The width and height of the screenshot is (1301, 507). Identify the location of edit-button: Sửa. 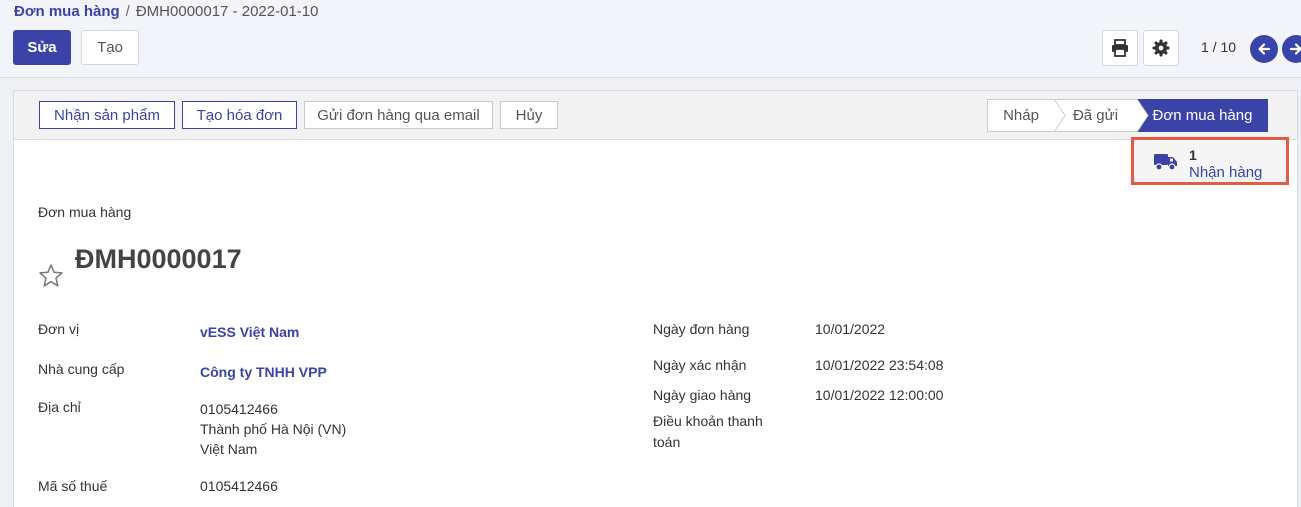
(42, 47).